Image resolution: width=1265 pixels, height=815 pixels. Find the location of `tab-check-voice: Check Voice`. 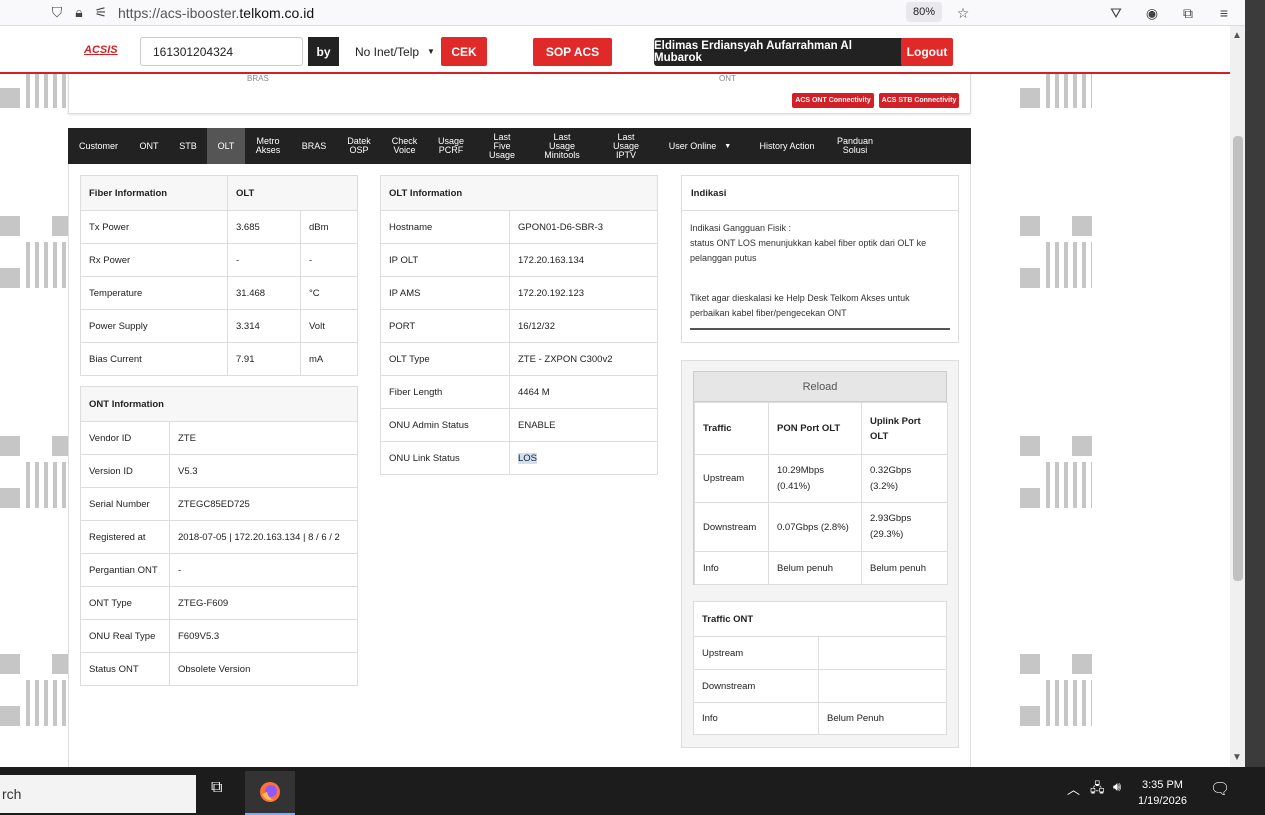

tab-check-voice: Check Voice is located at coordinates (404, 146).